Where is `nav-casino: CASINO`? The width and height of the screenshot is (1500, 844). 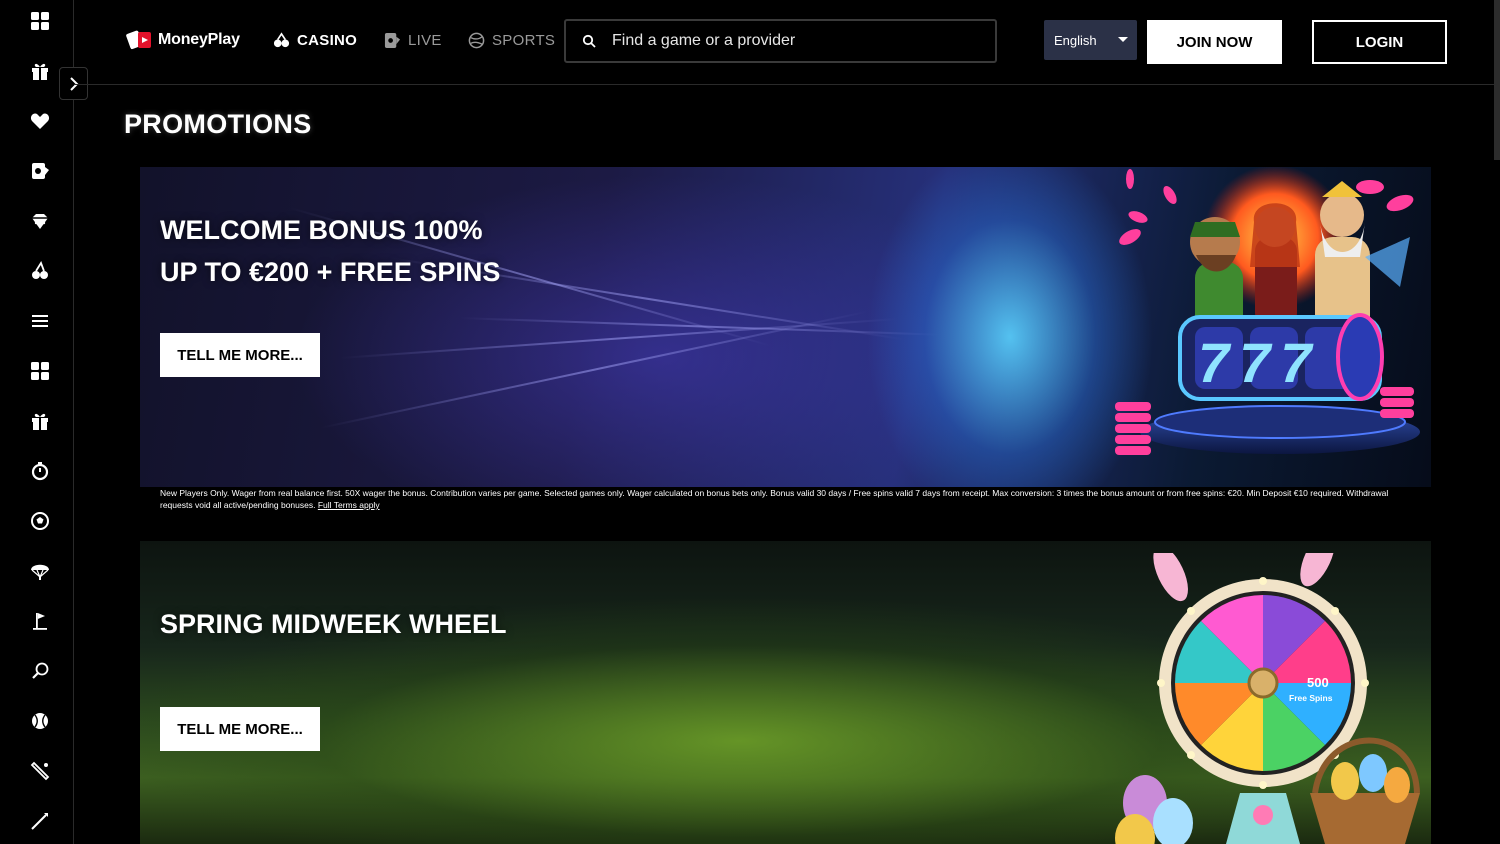
nav-casino: CASINO is located at coordinates (315, 40).